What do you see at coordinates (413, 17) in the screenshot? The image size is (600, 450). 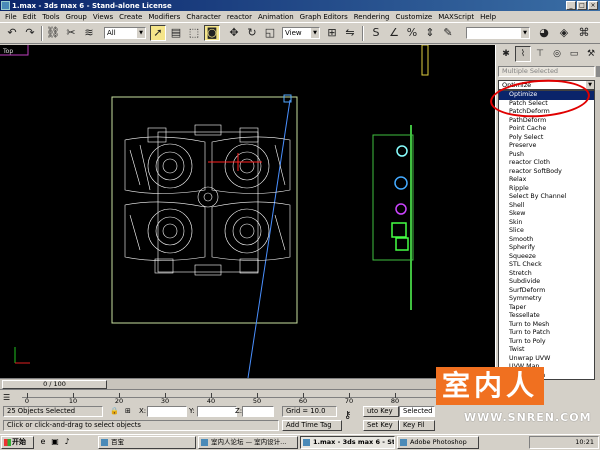 I see `menu-customize: Customize` at bounding box center [413, 17].